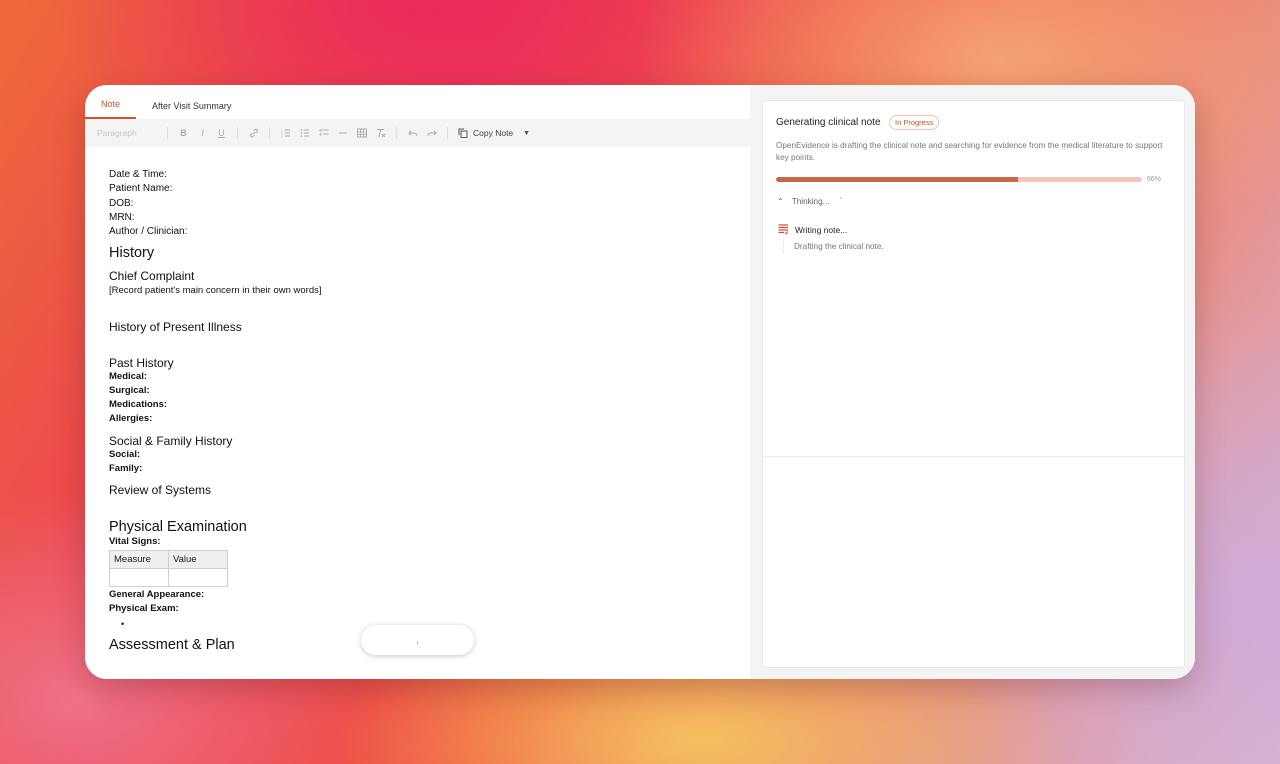 The width and height of the screenshot is (1280, 764). What do you see at coordinates (141, 189) in the screenshot?
I see `meta-patient-name: Patient Name:` at bounding box center [141, 189].